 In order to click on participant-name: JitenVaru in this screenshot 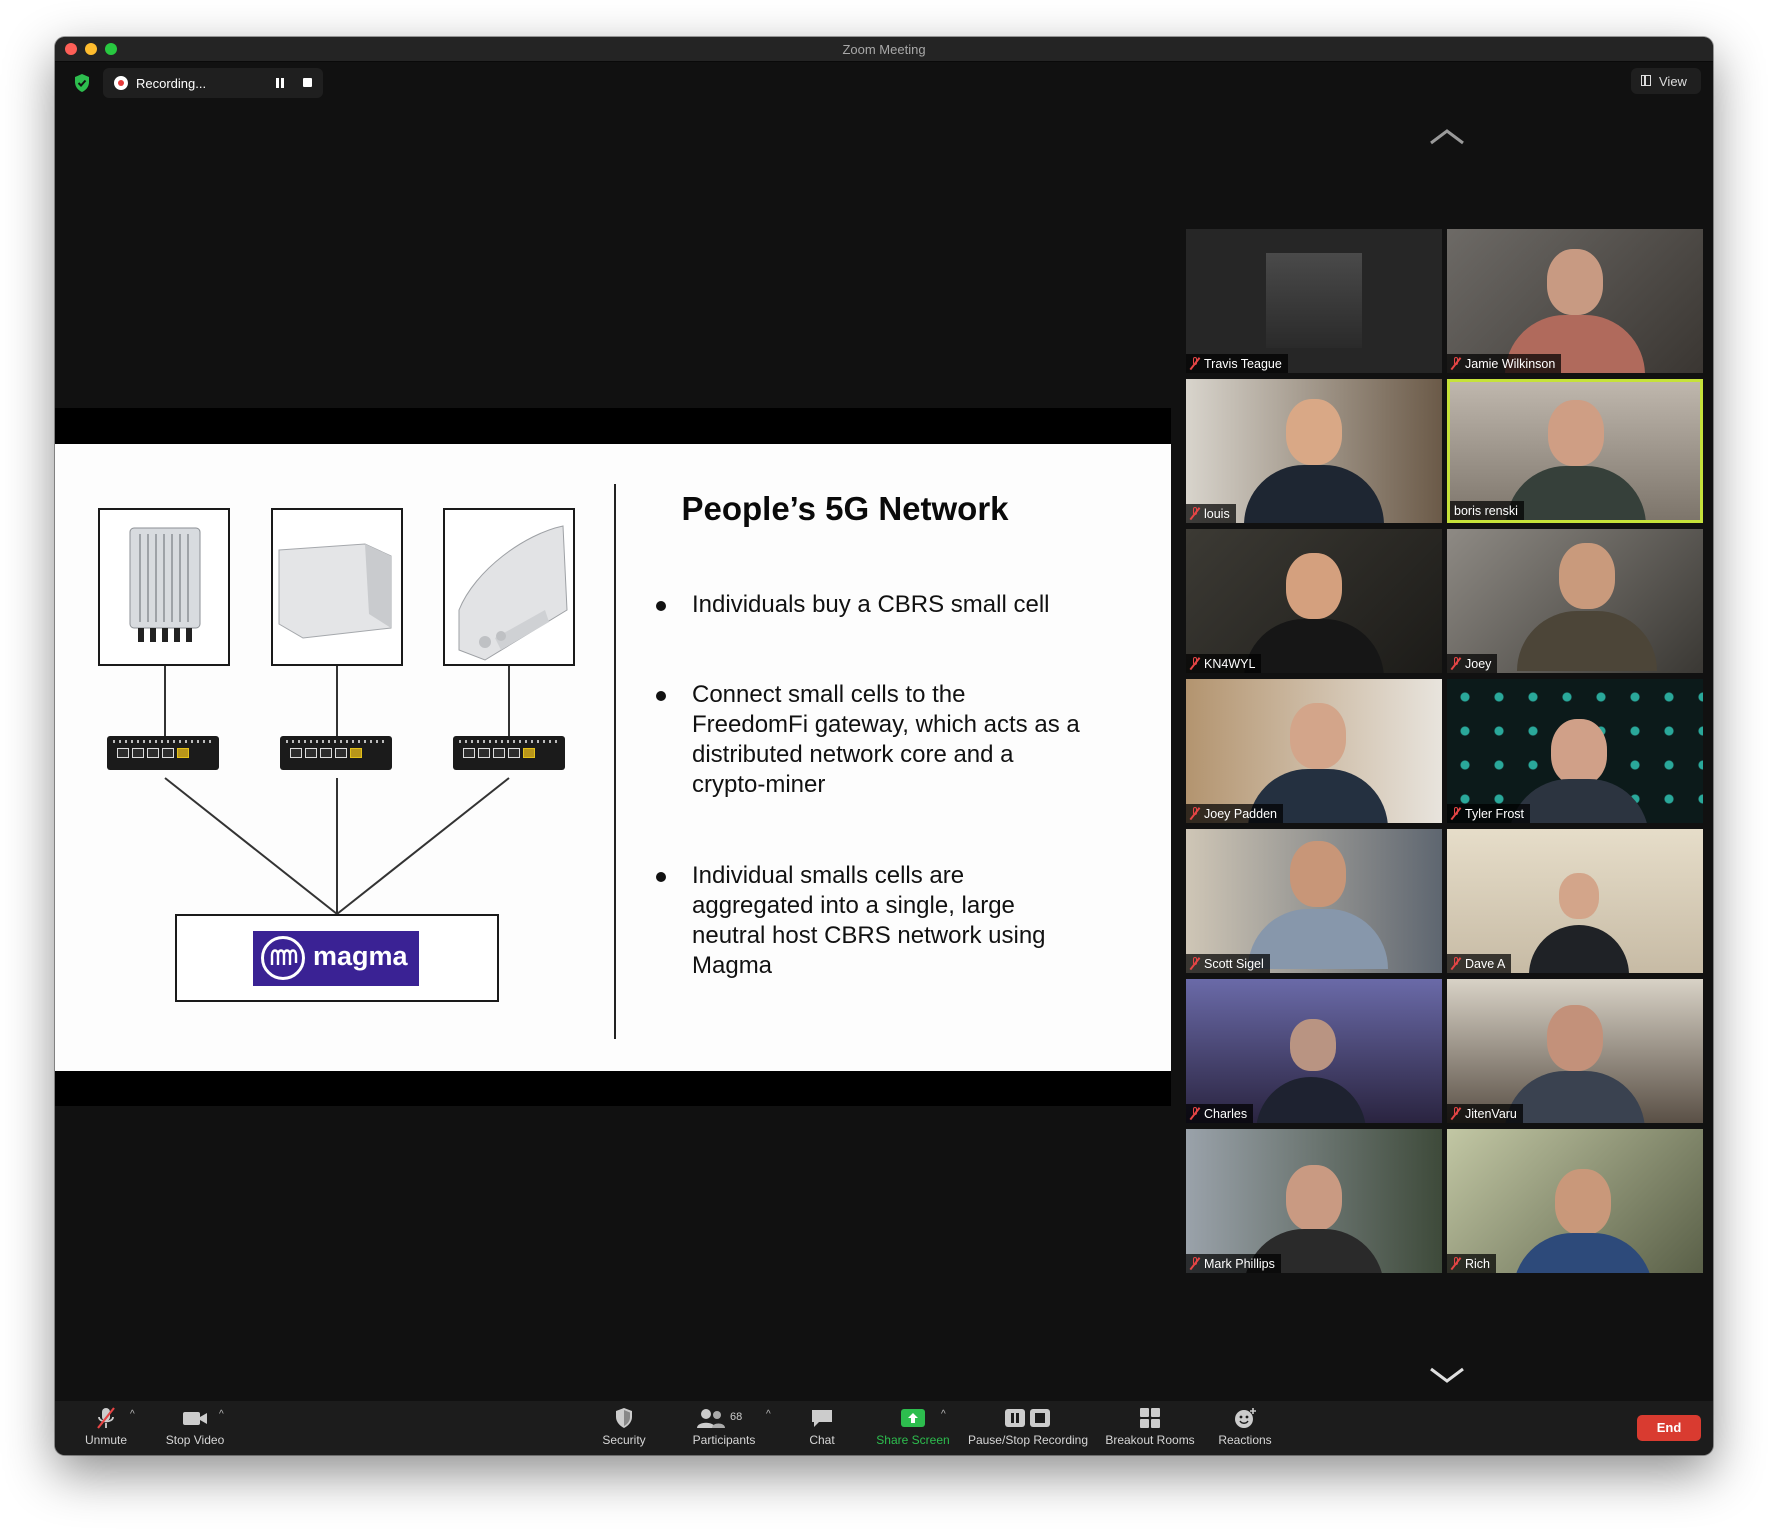, I will do `click(1491, 1113)`.